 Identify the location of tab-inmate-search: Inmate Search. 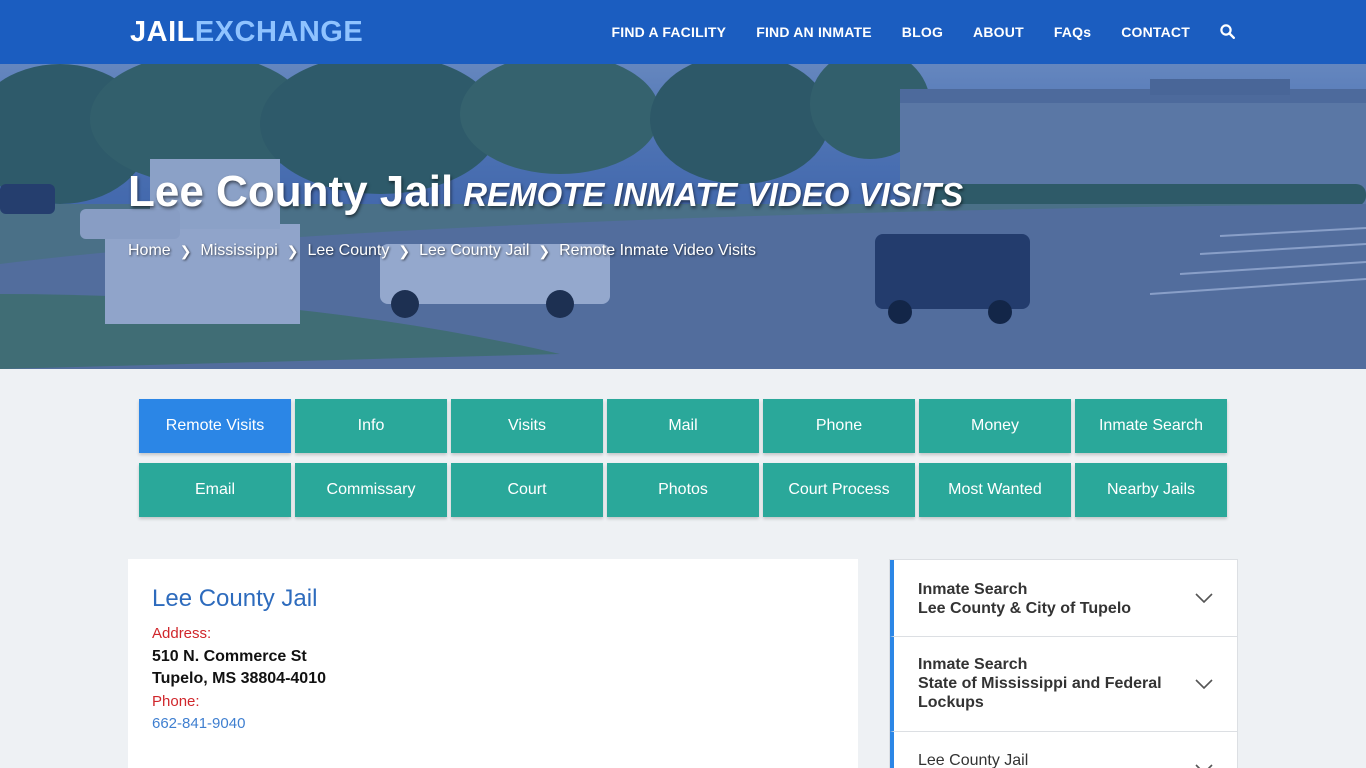
(1151, 426).